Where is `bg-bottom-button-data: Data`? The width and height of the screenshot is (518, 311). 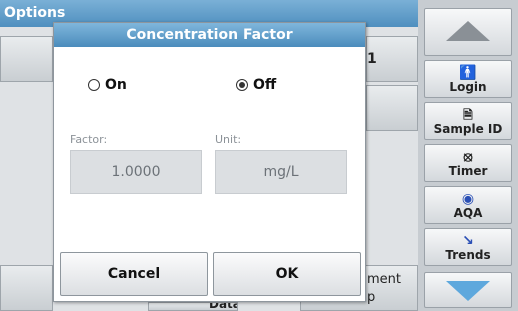 bg-bottom-button-data: Data is located at coordinates (193, 306).